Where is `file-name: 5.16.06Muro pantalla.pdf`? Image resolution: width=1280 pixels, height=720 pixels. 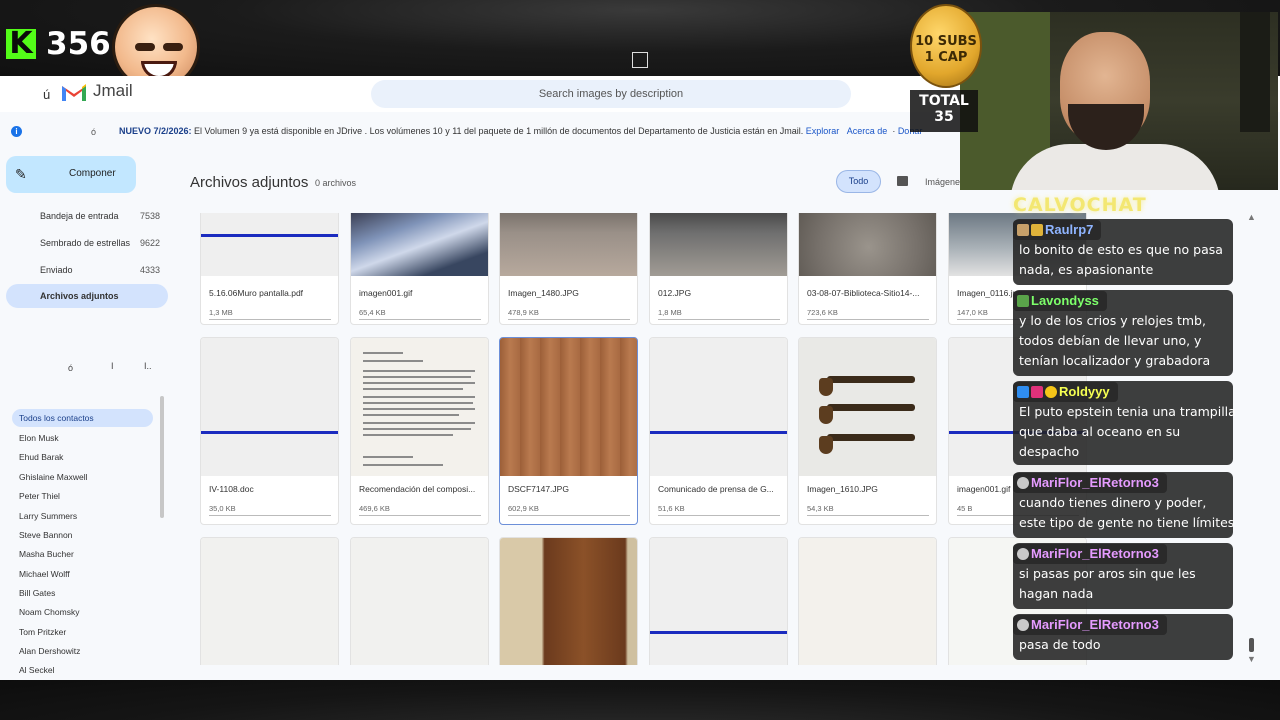 file-name: 5.16.06Muro pantalla.pdf is located at coordinates (256, 293).